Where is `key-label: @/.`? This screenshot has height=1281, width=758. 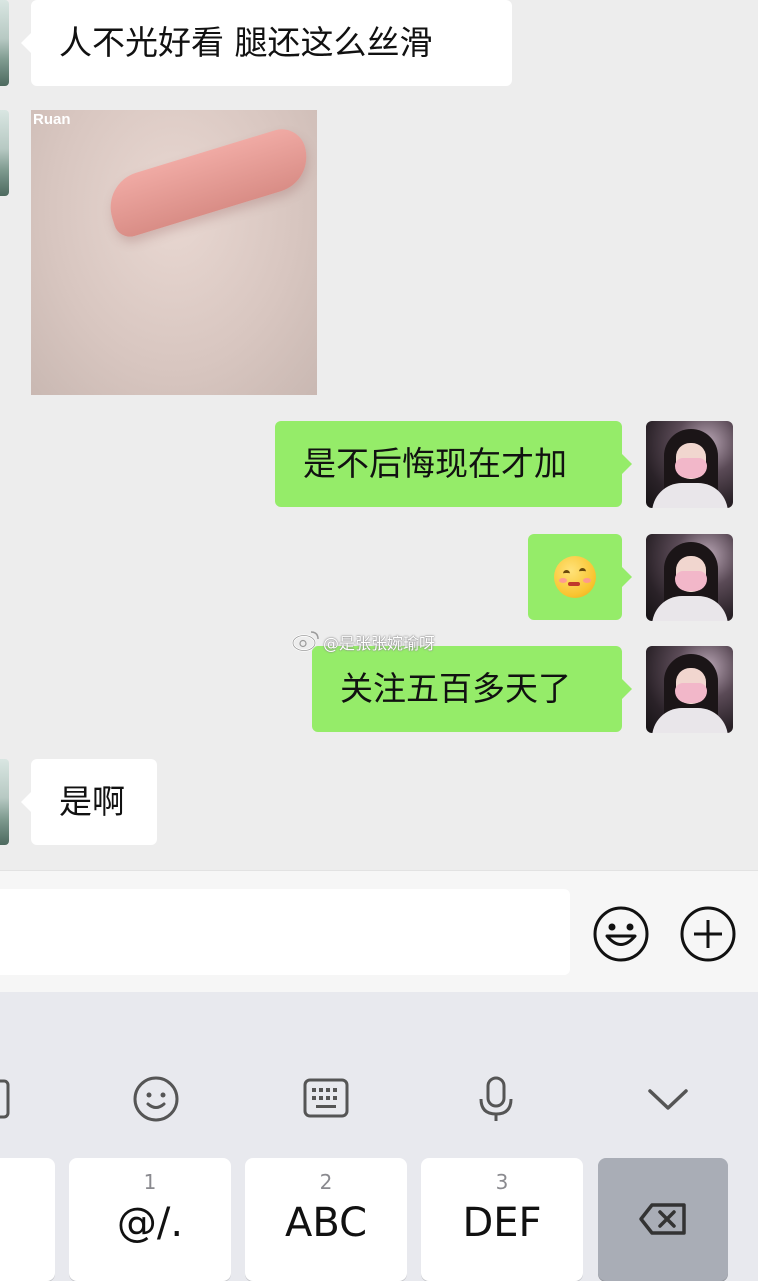
key-label: @/. is located at coordinates (150, 1223).